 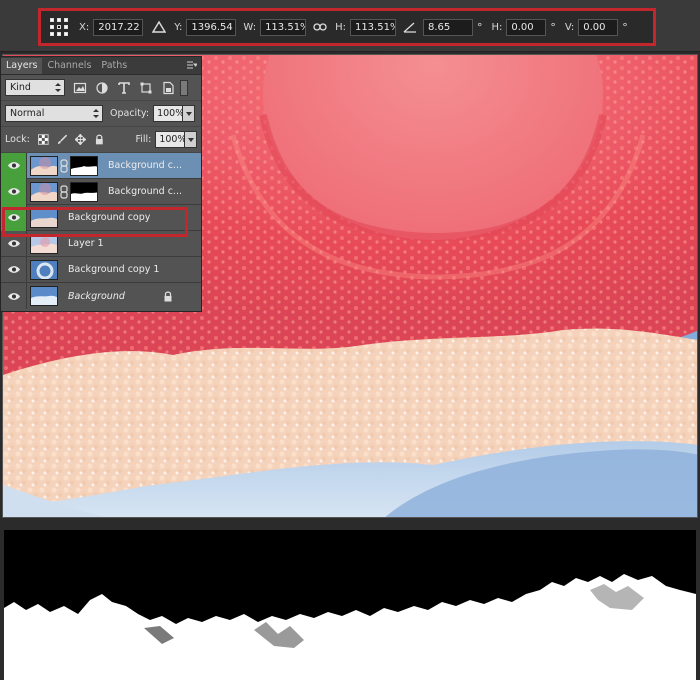 What do you see at coordinates (320, 27) in the screenshot?
I see `link-icon` at bounding box center [320, 27].